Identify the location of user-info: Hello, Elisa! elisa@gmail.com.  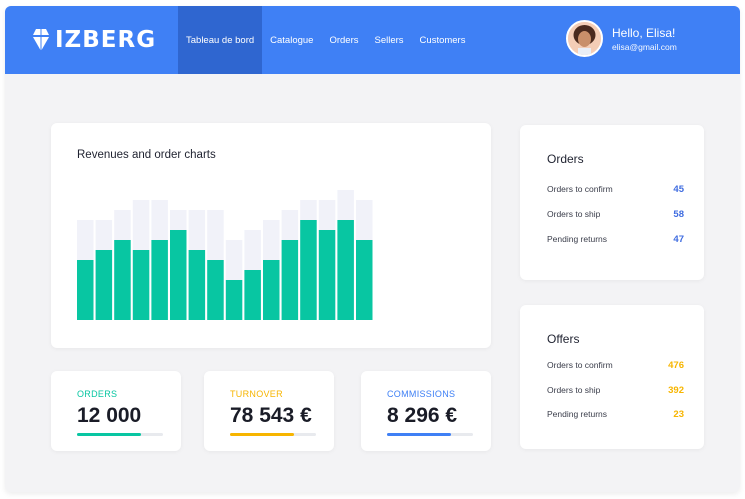
(644, 39).